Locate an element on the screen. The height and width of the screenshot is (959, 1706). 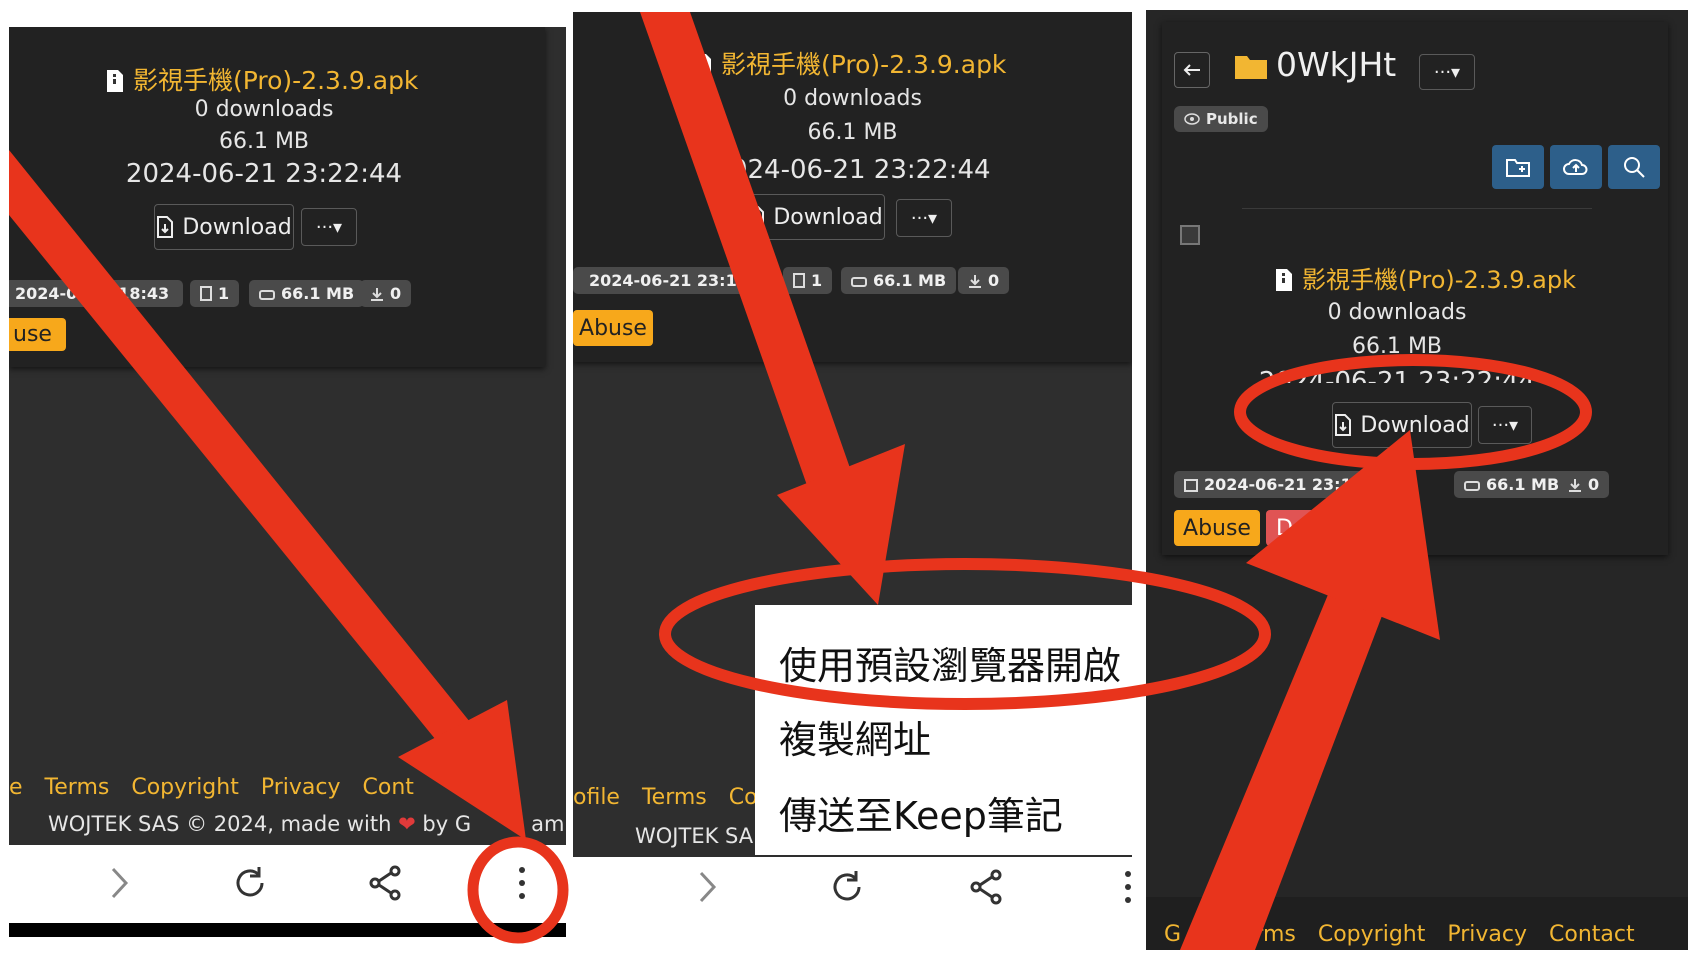
upload-cloud-icon is located at coordinates (1575, 167).